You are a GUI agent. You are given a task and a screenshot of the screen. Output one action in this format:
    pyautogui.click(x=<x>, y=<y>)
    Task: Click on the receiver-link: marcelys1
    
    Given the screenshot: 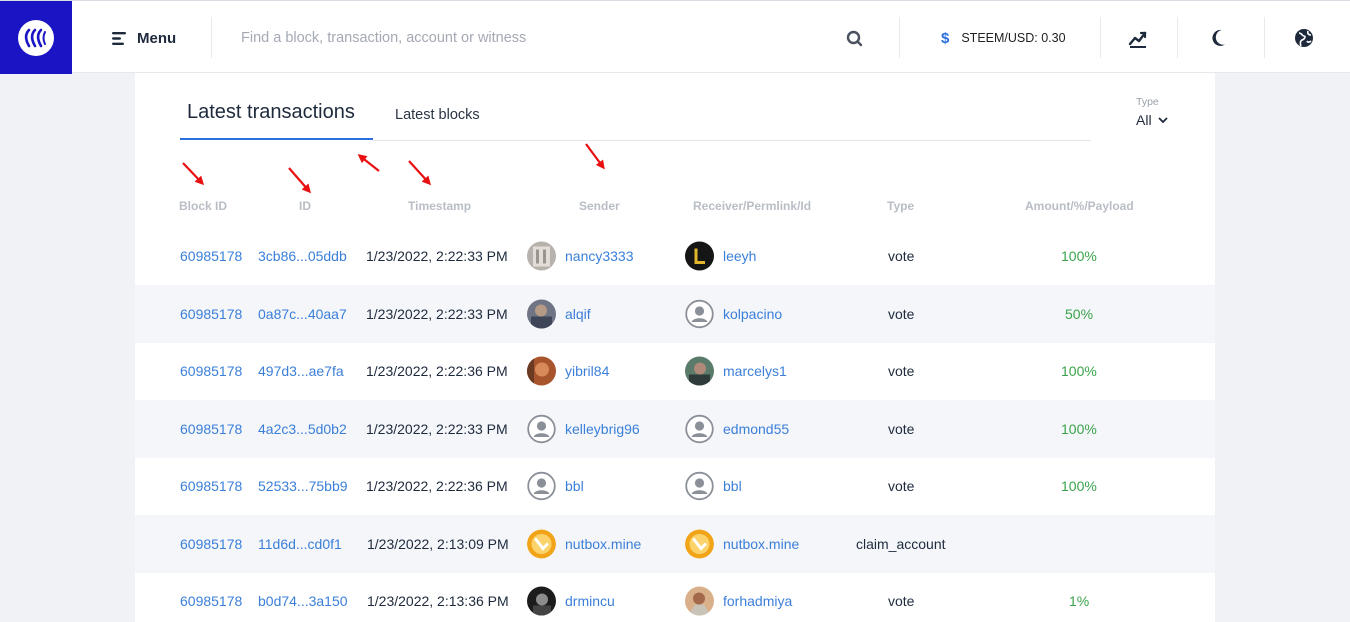 What is the action you would take?
    pyautogui.click(x=755, y=371)
    